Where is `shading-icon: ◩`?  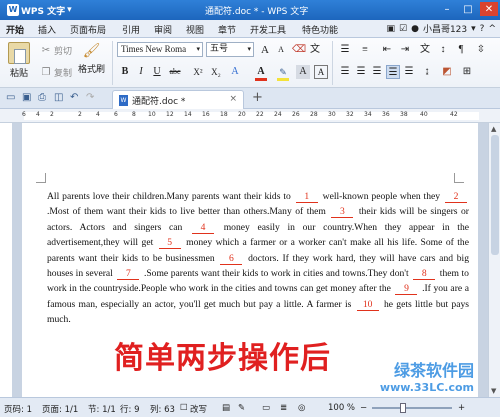
shading-icon: ◩ is located at coordinates (447, 72).